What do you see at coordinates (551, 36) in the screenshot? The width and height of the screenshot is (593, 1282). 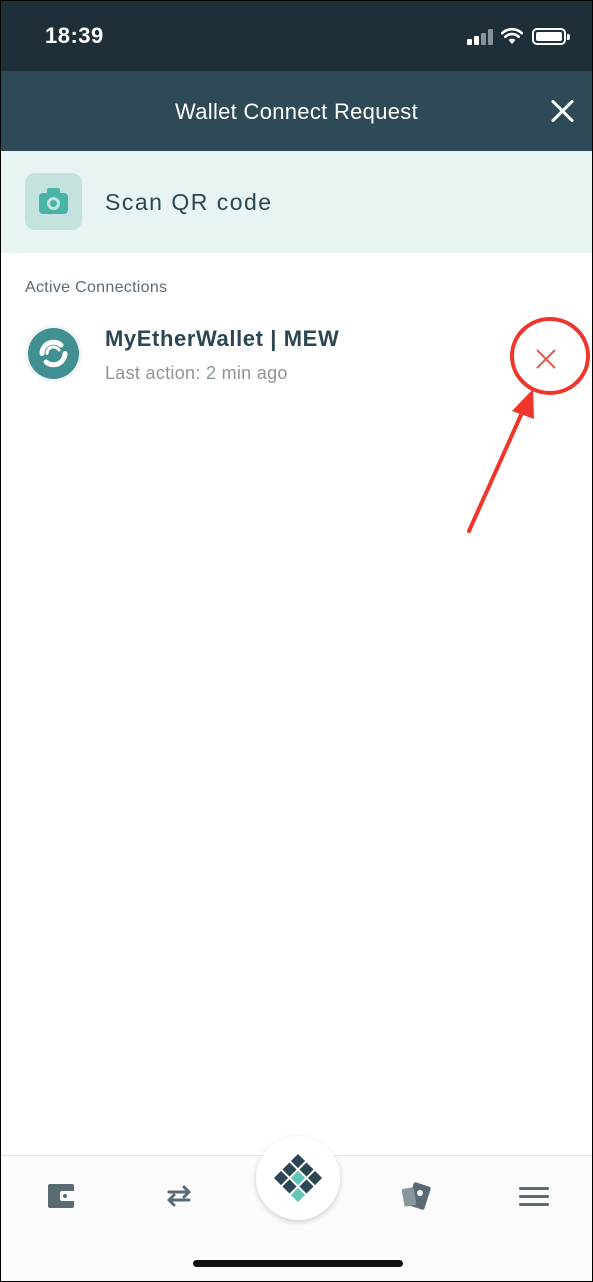 I see `battery-icon` at bounding box center [551, 36].